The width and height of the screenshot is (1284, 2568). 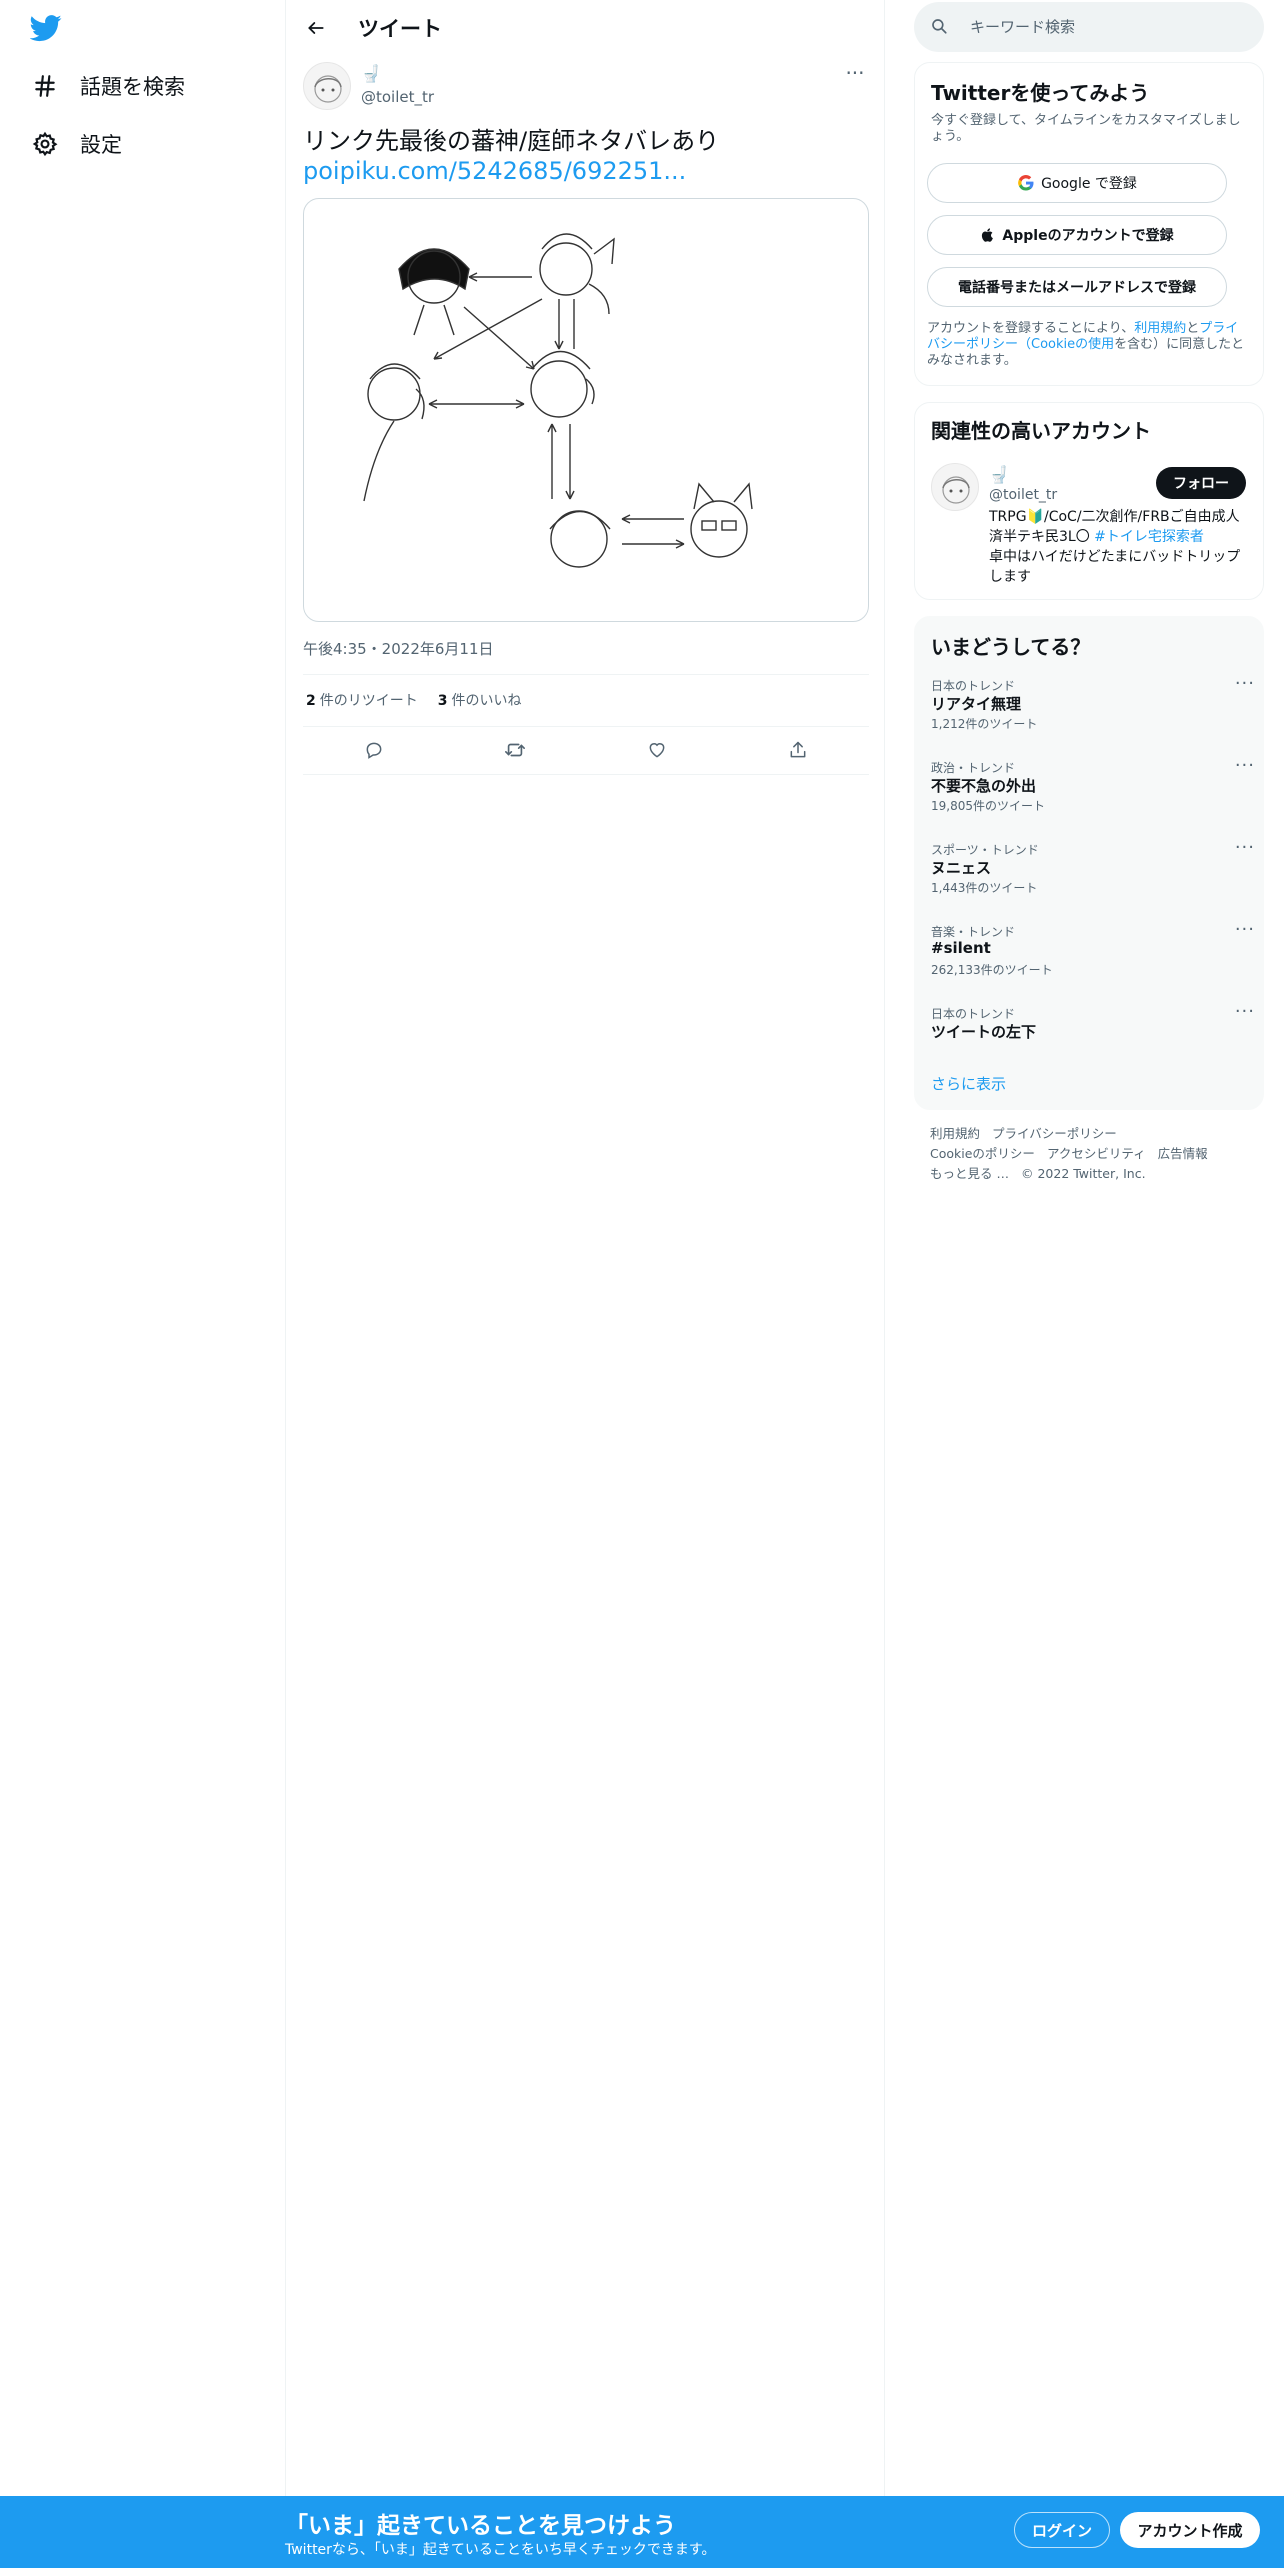 I want to click on signup-title: Twitterを使ってみよう, so click(x=1040, y=93).